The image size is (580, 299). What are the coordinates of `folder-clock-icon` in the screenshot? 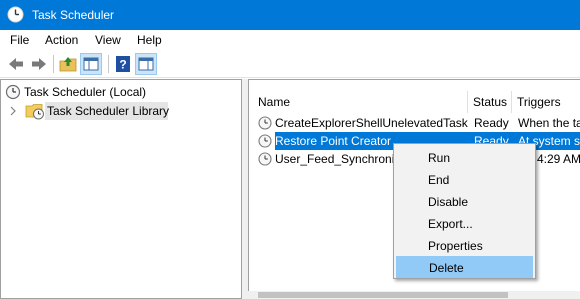 It's located at (34, 112).